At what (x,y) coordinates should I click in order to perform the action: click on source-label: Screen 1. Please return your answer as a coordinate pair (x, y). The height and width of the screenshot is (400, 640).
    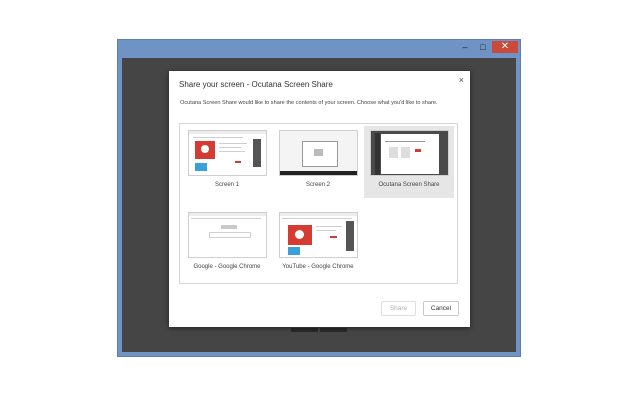
    Looking at the image, I should click on (226, 185).